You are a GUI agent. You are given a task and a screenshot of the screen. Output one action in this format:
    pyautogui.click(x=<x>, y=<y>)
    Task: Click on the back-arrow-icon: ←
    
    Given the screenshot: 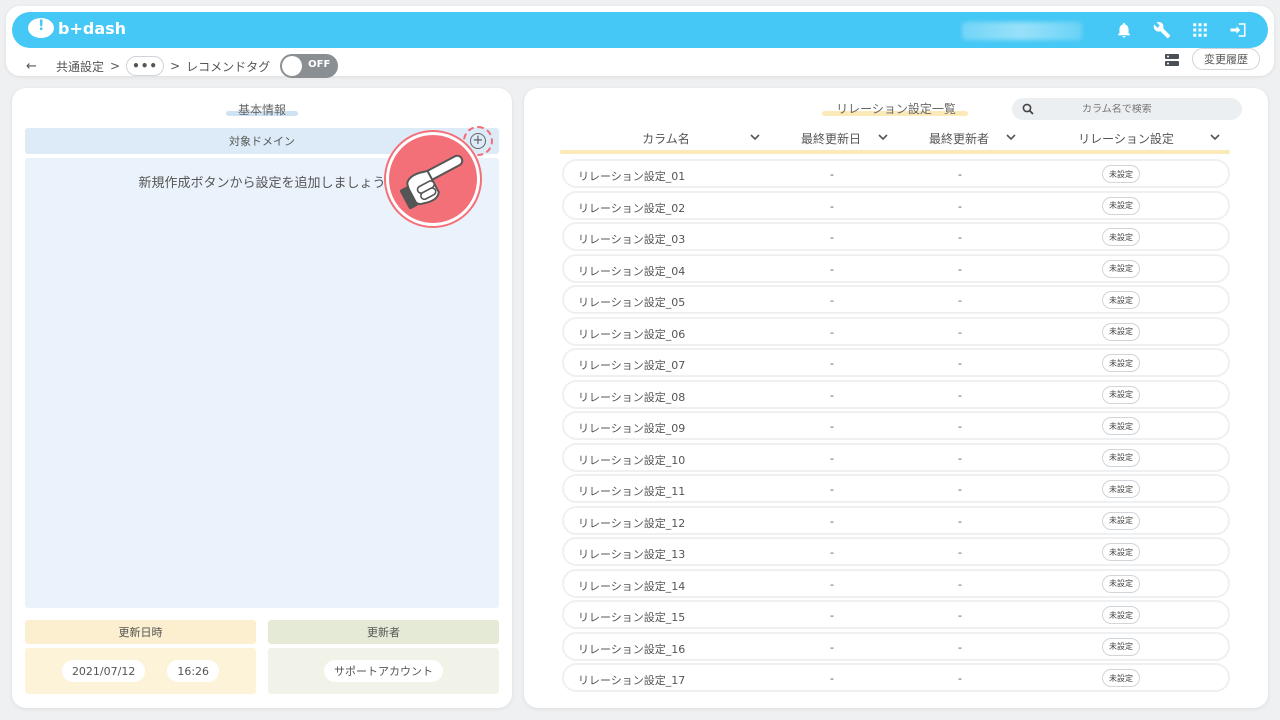 What is the action you would take?
    pyautogui.click(x=33, y=66)
    